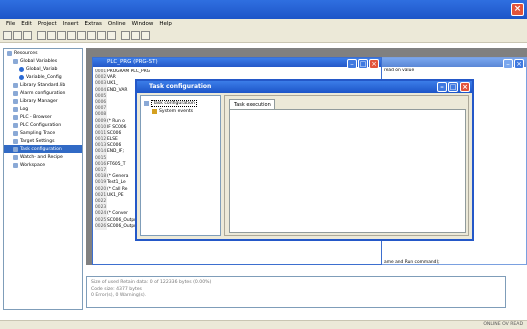 Image resolution: width=527 pixels, height=329 pixels. Describe the element at coordinates (101, 35) in the screenshot. I see `step-in-icon` at that location.